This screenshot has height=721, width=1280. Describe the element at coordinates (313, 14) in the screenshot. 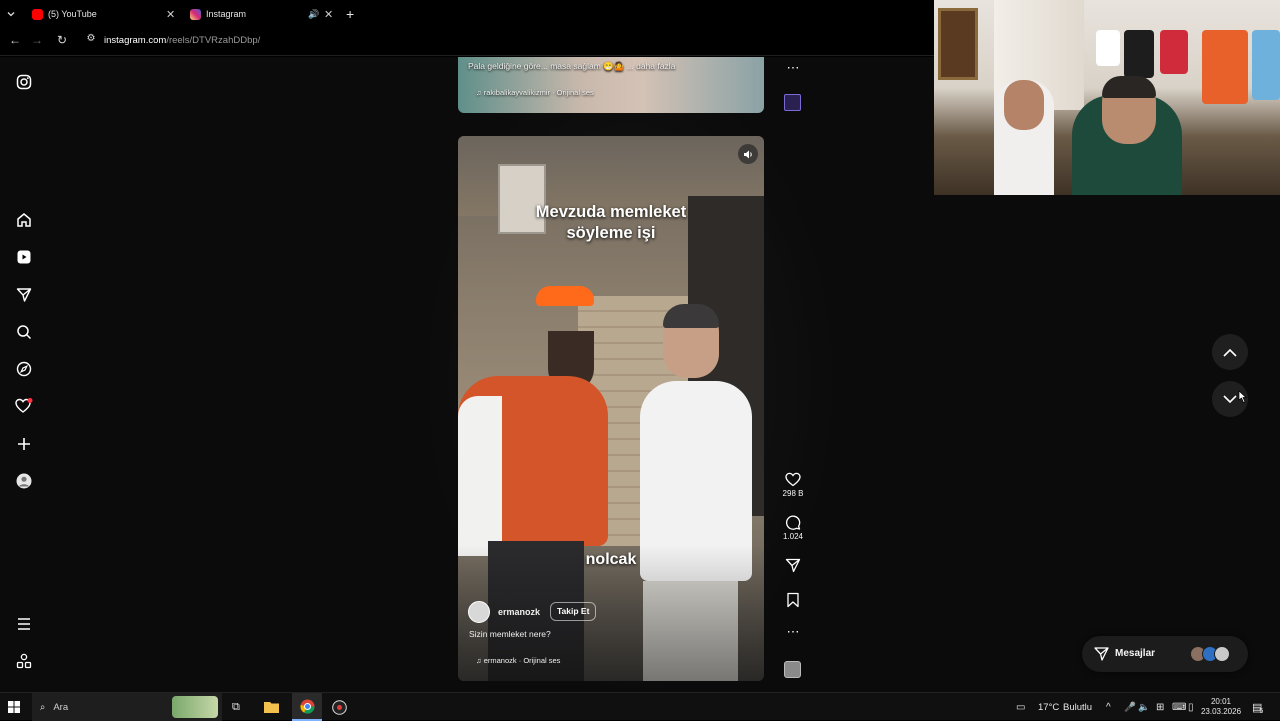

I see `tab-audio-icon: 🔊` at that location.